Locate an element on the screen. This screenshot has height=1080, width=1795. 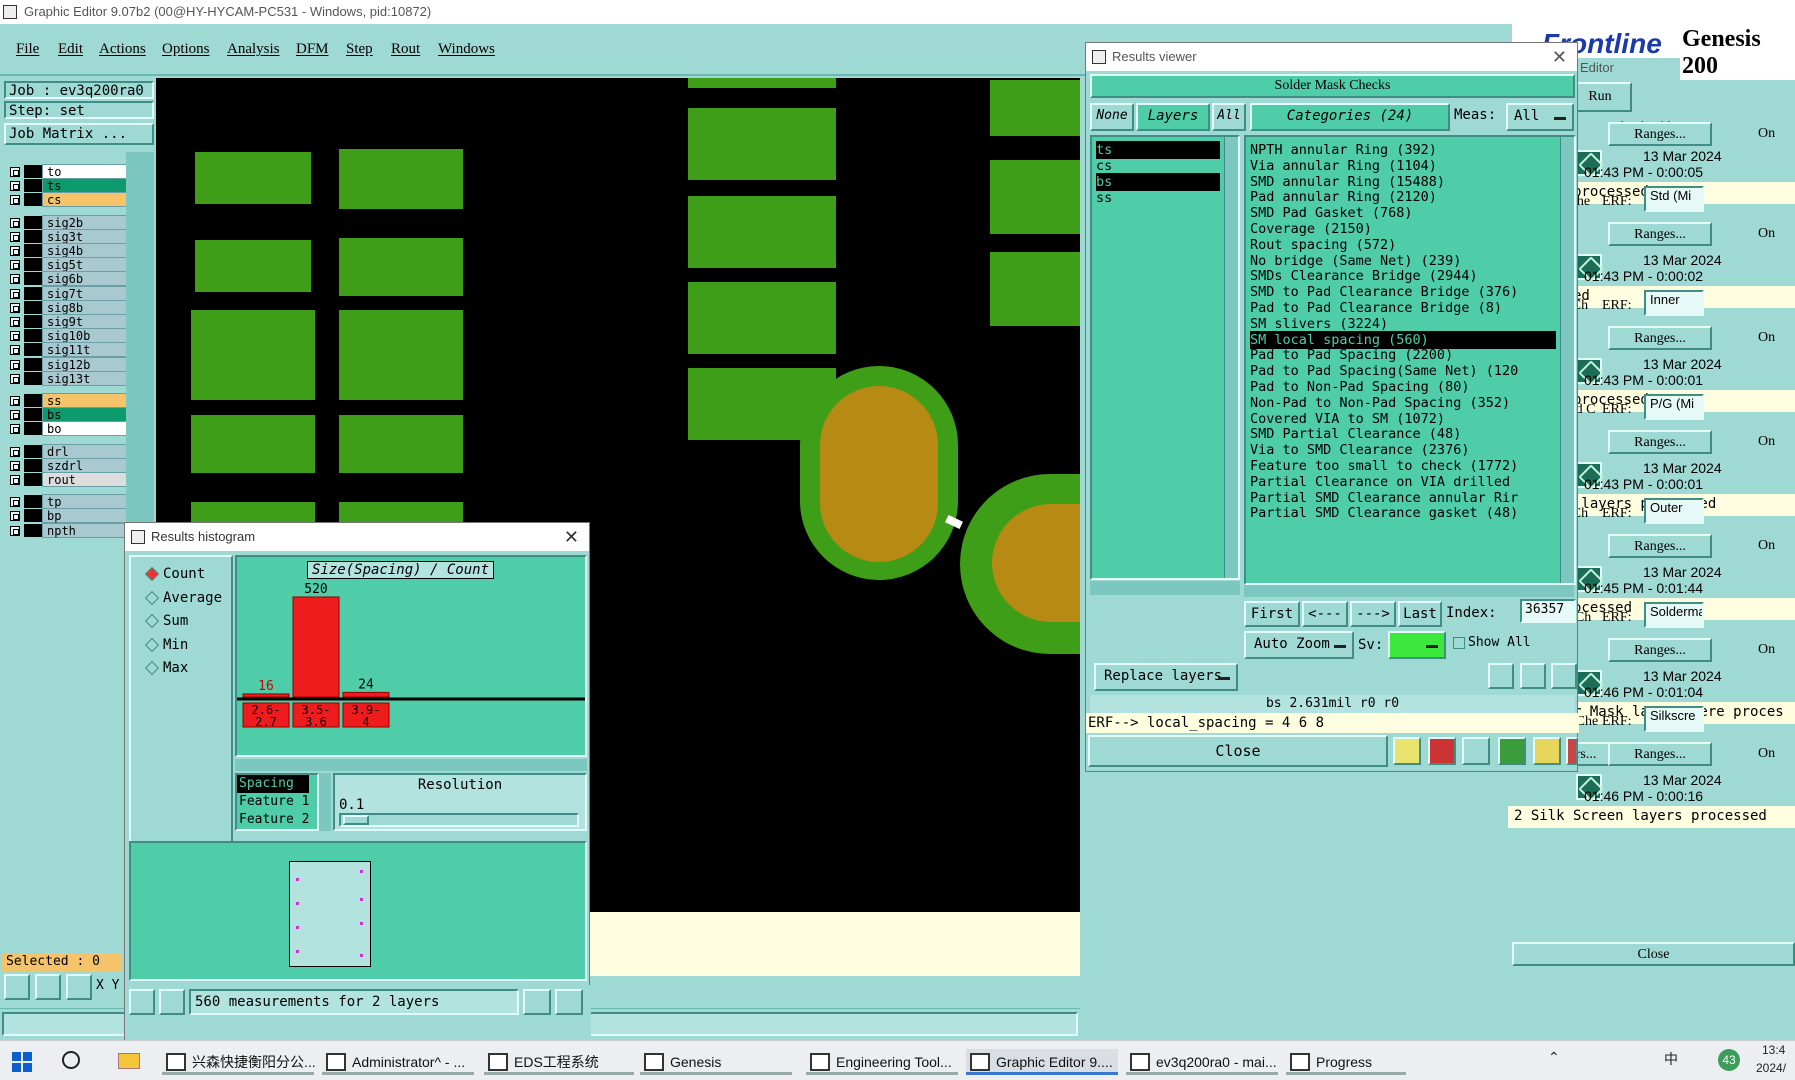
category-list-hscroll is located at coordinates (1409, 591).